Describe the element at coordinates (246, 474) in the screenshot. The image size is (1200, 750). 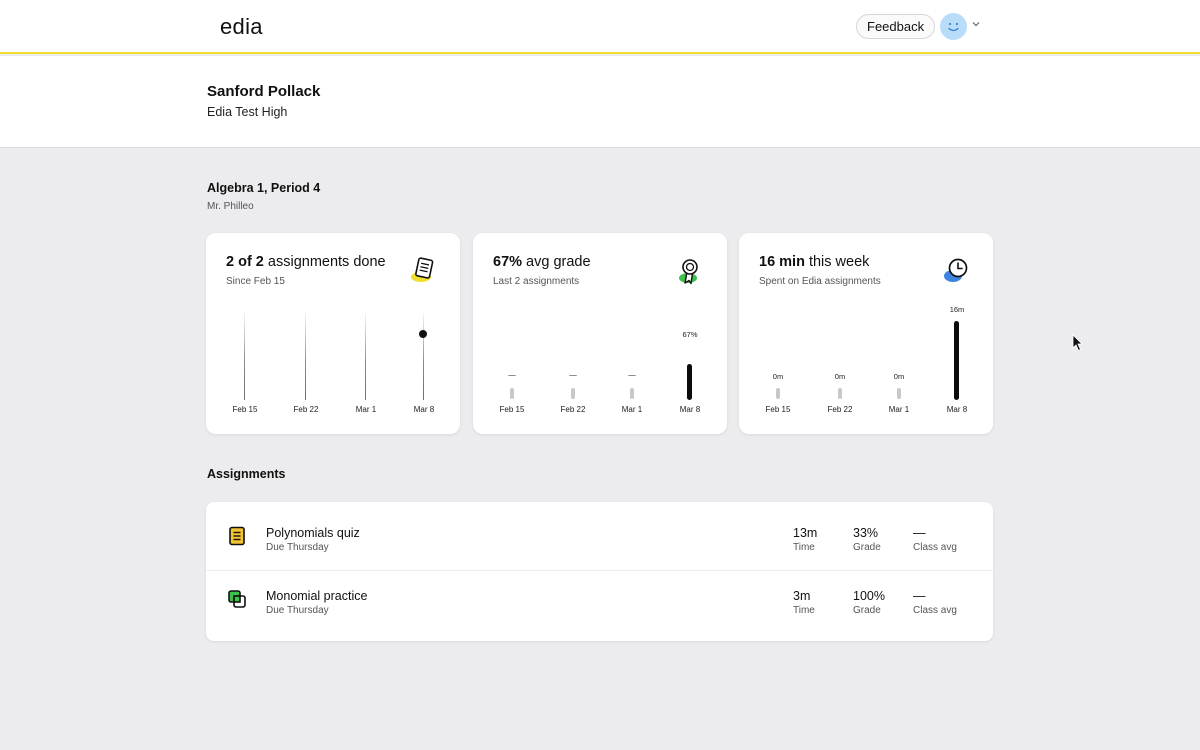
I see `assignments-heading: Assignments` at that location.